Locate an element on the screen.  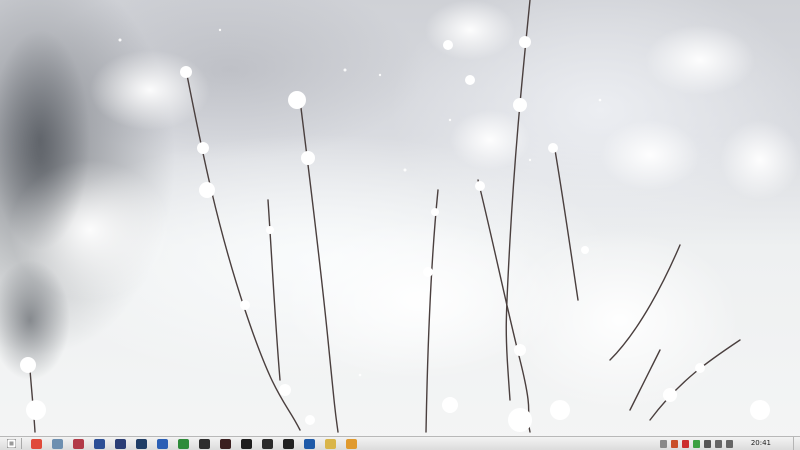
clock: 20:41 is located at coordinates (761, 443).